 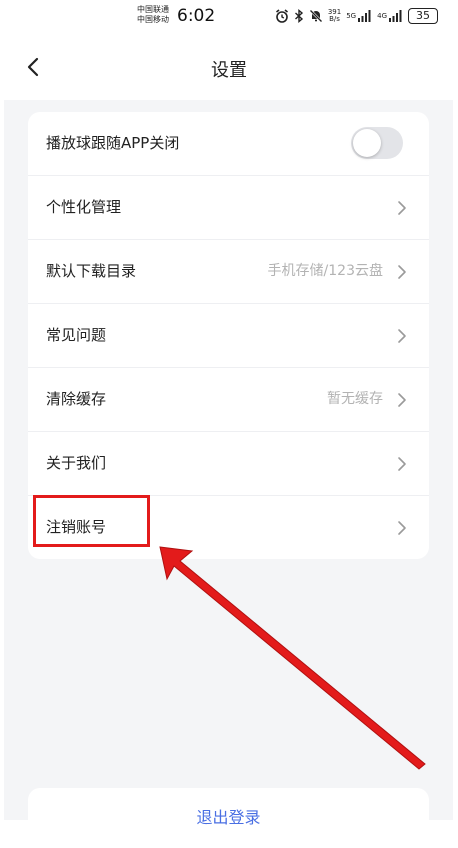 I want to click on setting-label: 清除缓存, so click(x=76, y=399).